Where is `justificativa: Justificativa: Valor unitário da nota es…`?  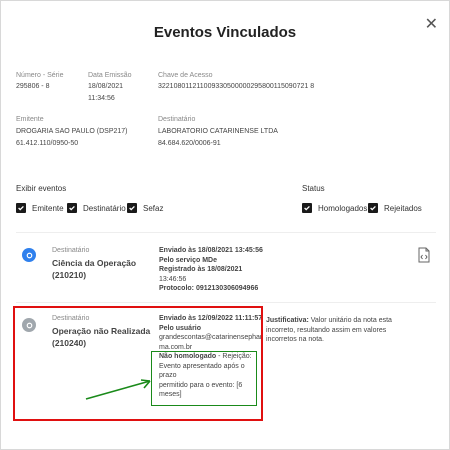 justificativa: Justificativa: Valor unitário da nota es… is located at coordinates (341, 330).